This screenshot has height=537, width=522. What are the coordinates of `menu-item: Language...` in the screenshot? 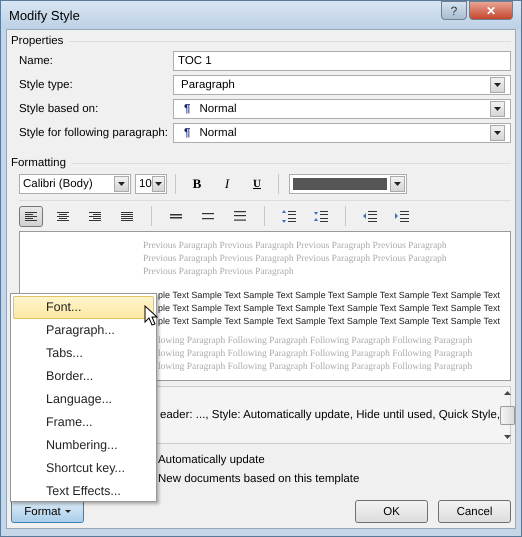 It's located at (83, 399).